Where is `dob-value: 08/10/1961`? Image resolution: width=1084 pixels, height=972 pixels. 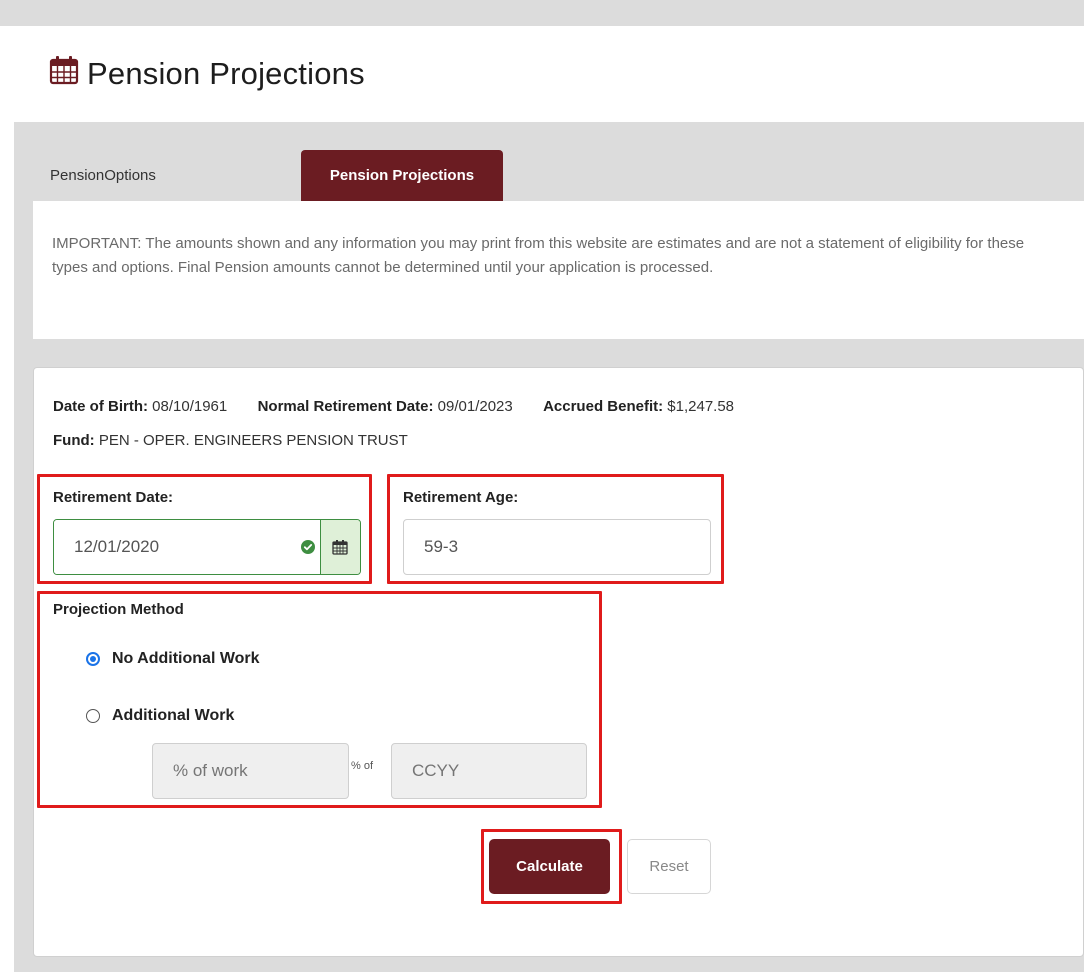
dob-value: 08/10/1961 is located at coordinates (190, 406).